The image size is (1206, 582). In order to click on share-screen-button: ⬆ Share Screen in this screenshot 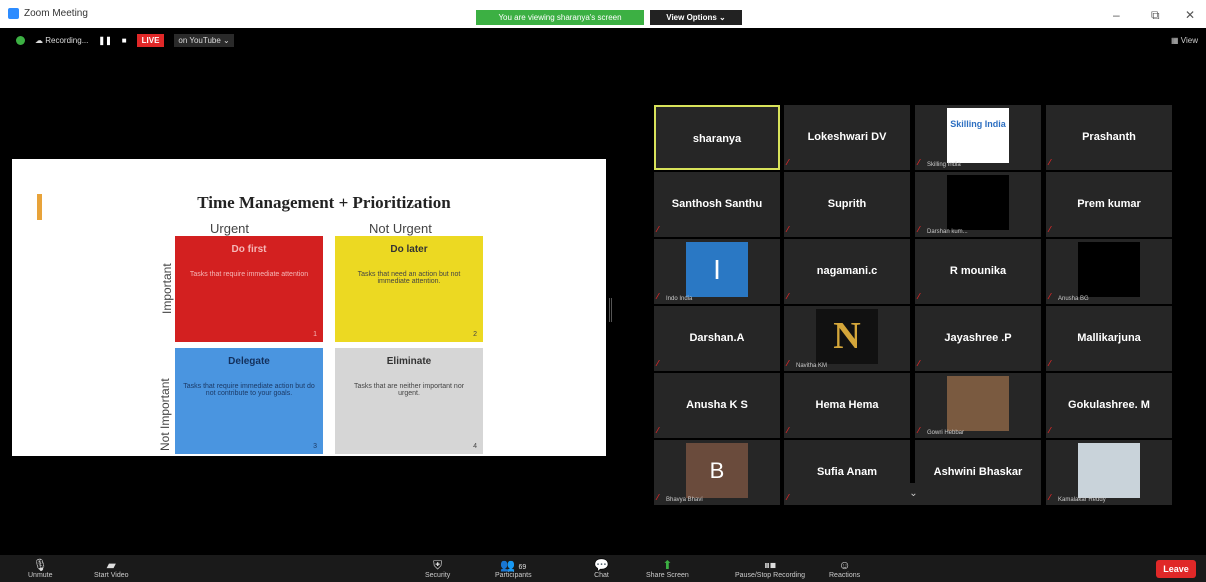, I will do `click(667, 568)`.